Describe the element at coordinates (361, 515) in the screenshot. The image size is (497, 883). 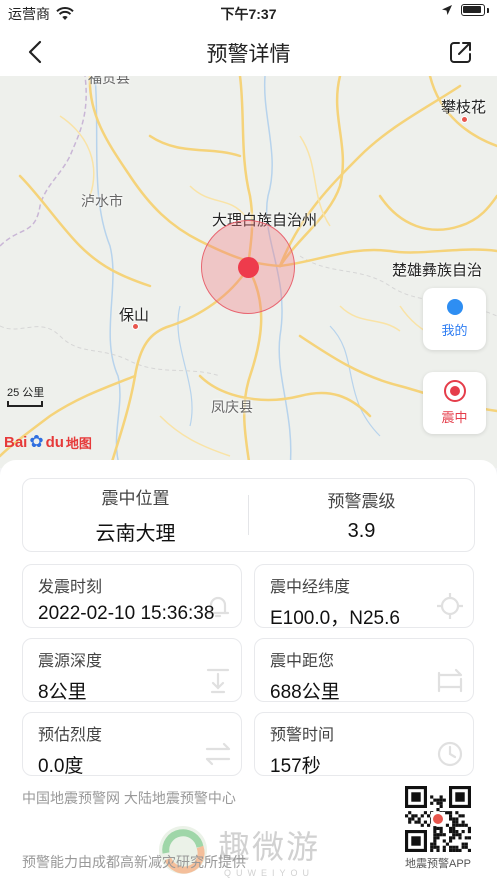
I see `summary-magnitude: 预警震级 3.9` at that location.